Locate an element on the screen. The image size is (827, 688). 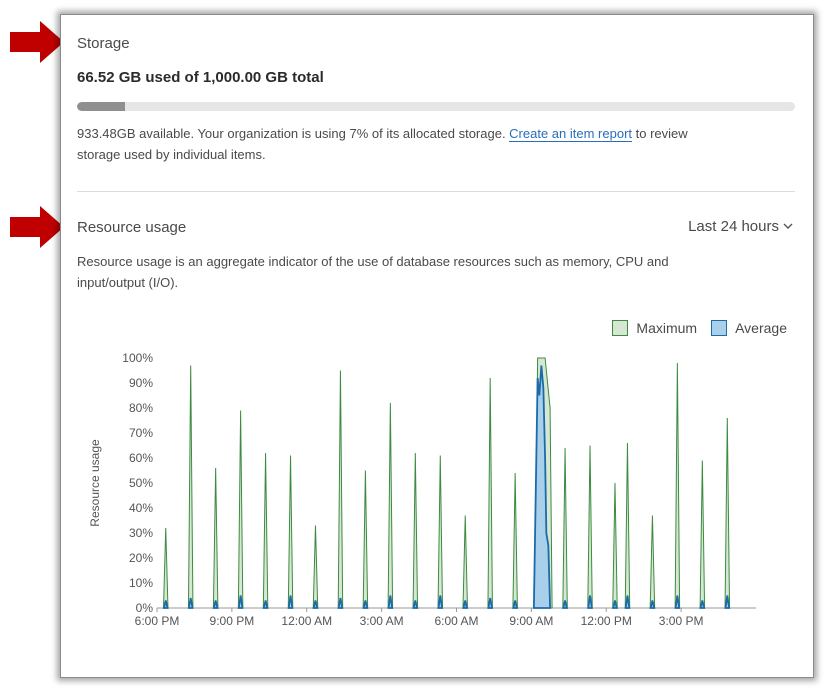
storage-usage-bar-fill is located at coordinates (101, 106).